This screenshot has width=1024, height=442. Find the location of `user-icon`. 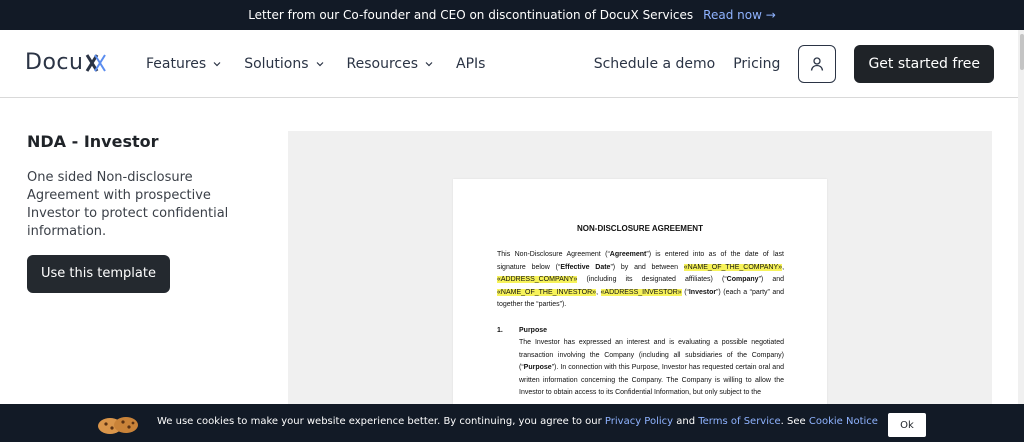

user-icon is located at coordinates (817, 64).